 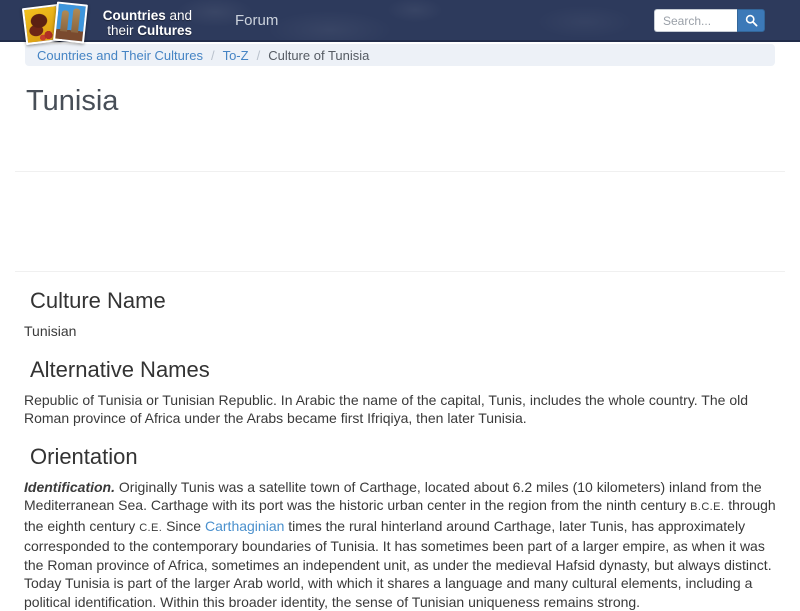 I want to click on forum-link: Forum, so click(x=256, y=20).